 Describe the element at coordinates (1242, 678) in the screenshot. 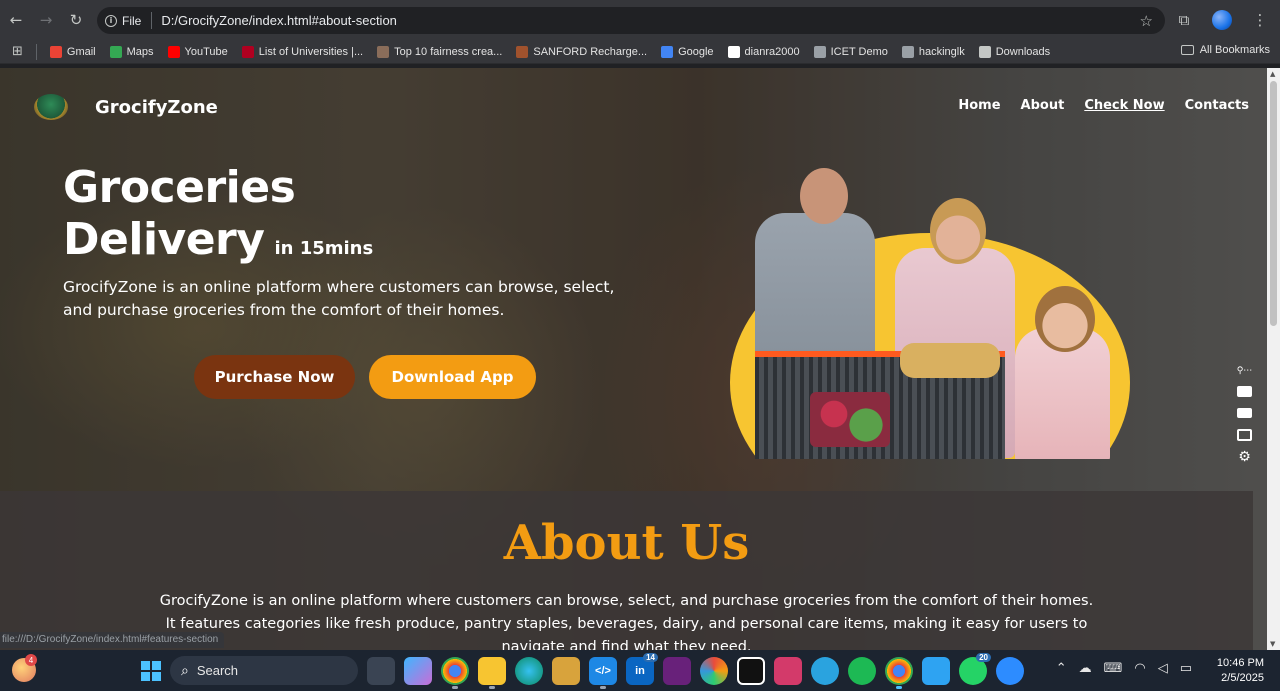

I see `clock-date: 2/5/2025` at that location.